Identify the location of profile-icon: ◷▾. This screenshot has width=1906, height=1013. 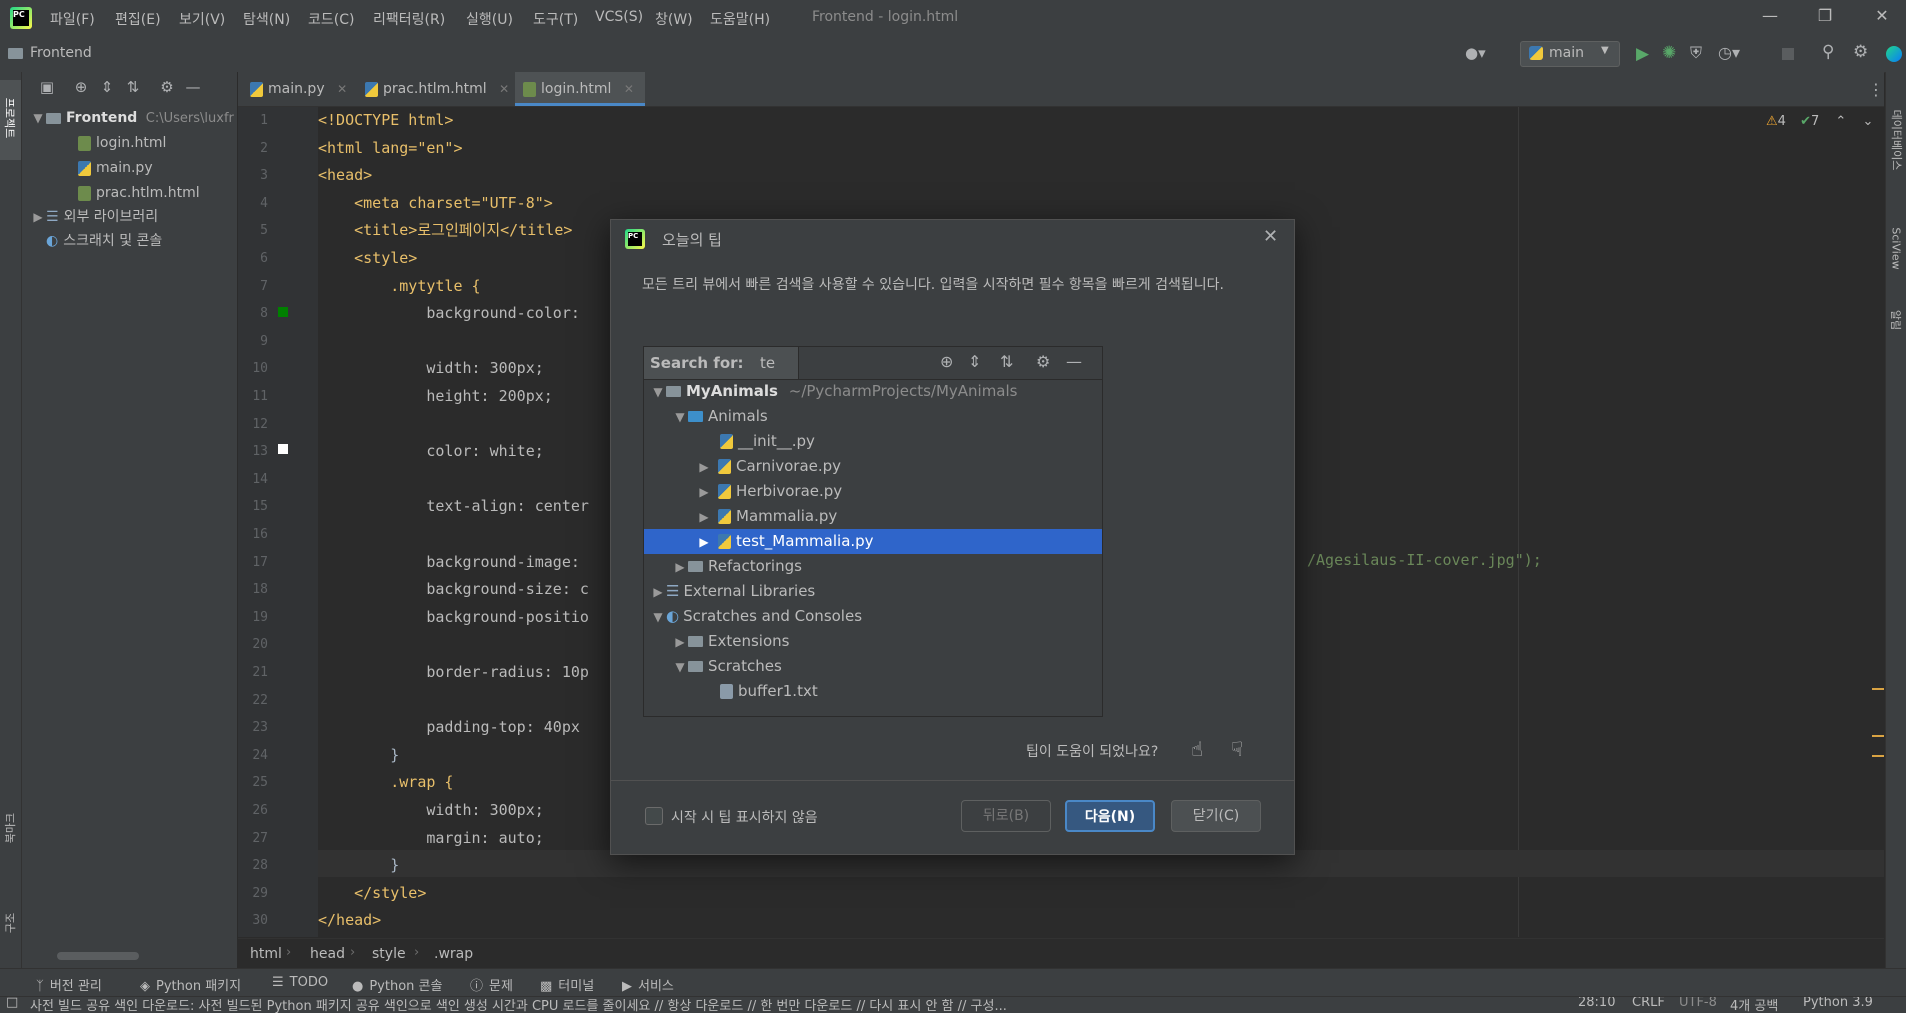
(1729, 52).